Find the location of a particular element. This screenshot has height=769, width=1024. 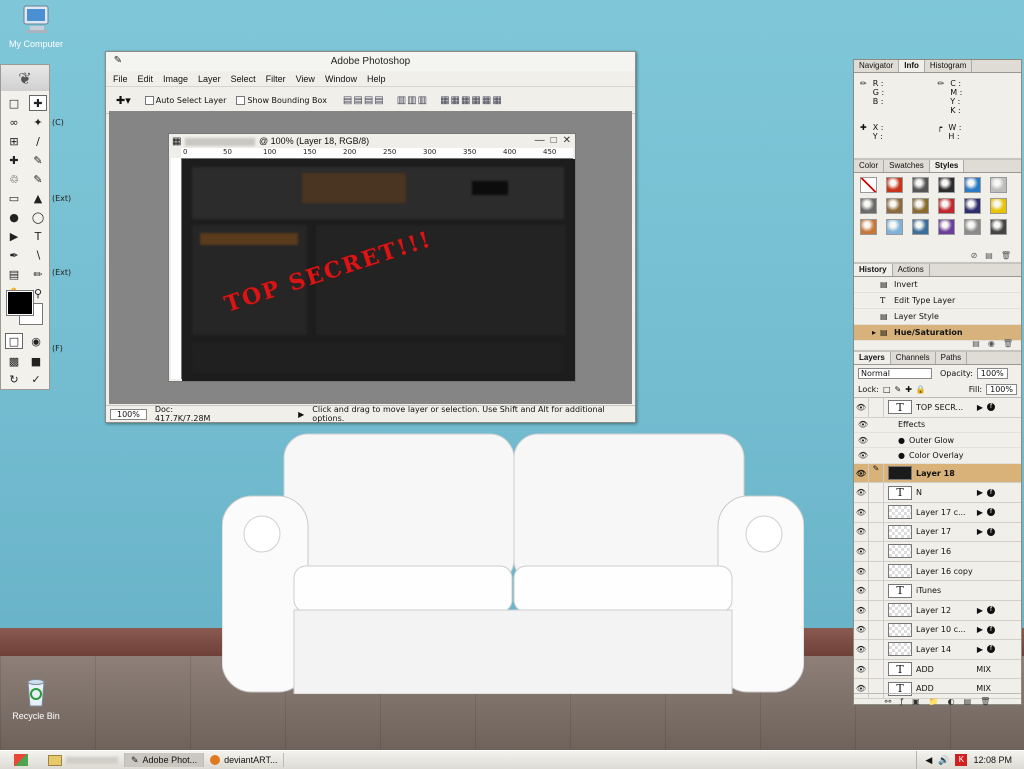

eyedropper-tool-icon: ✏ is located at coordinates (38, 274).